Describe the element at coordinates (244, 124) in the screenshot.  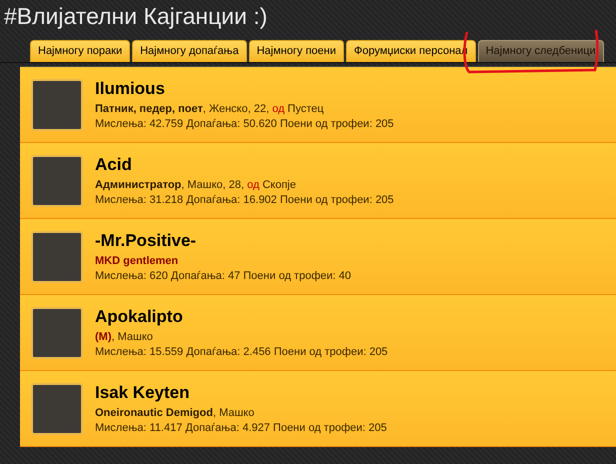
I see `user-stats: Мислења: 42.759 Допаѓања: 50.620 Поени од трофеи: 205` at that location.